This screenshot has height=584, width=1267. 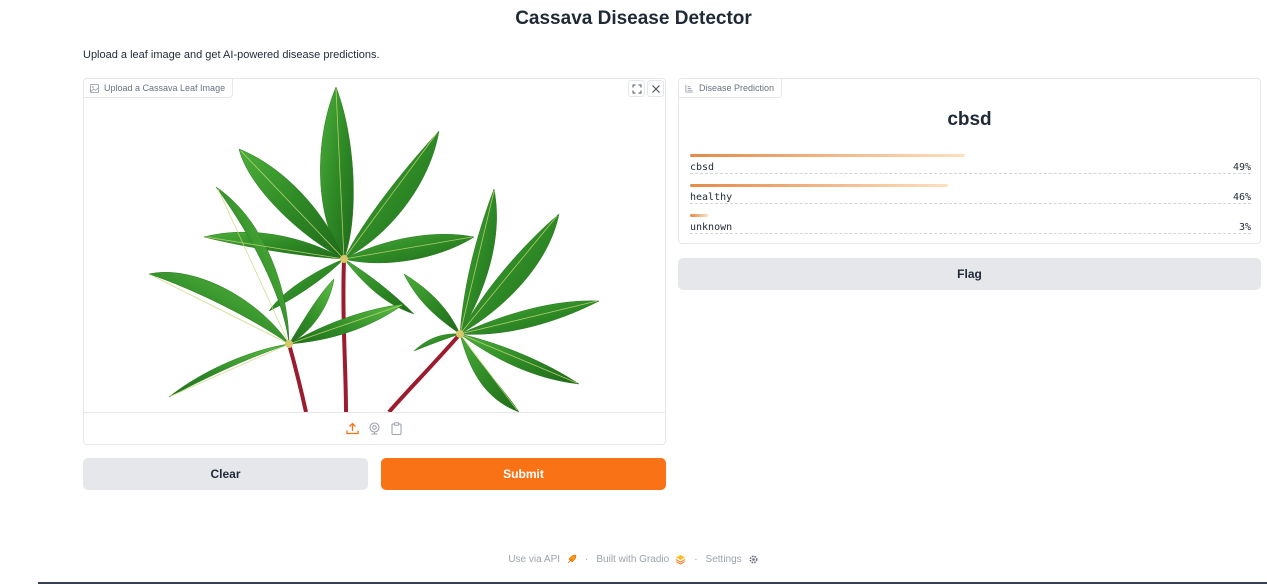 I want to click on confidence-value: 3%, so click(x=1243, y=227).